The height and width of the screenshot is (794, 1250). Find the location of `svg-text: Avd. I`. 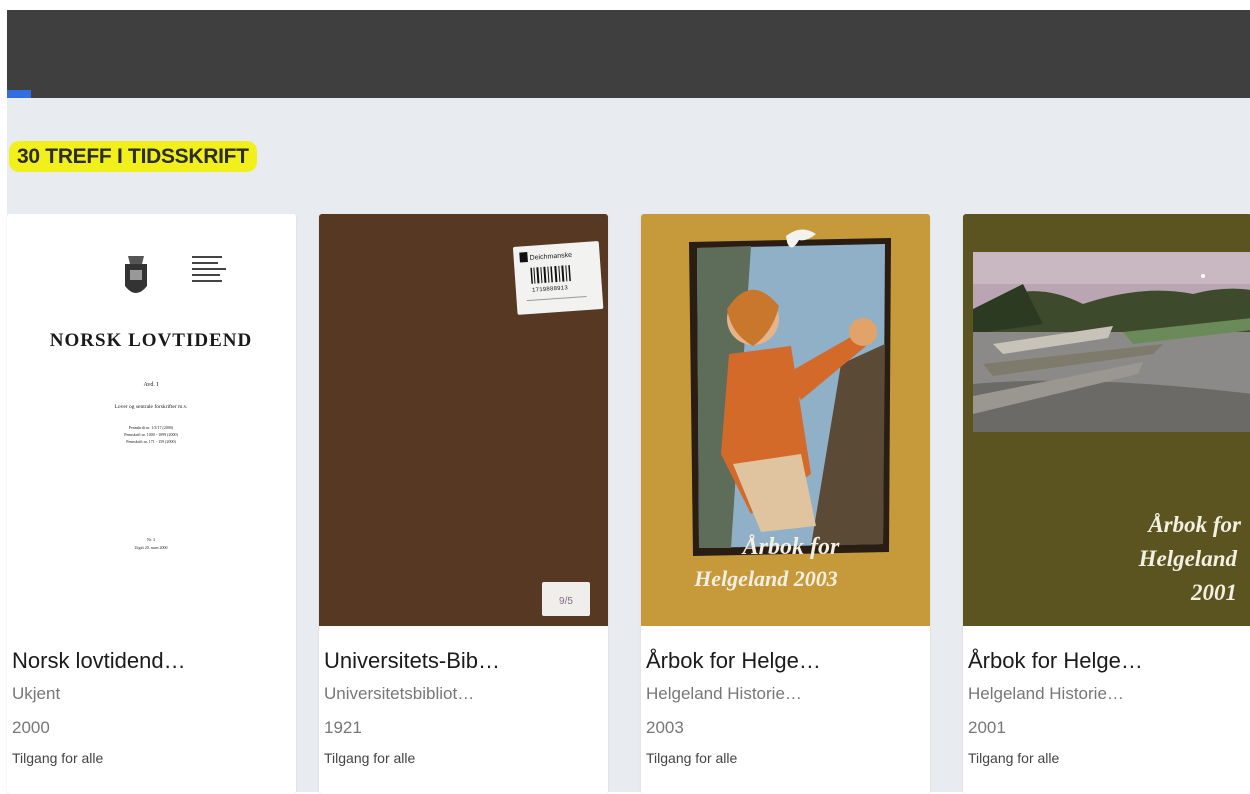

svg-text: Avd. I is located at coordinates (151, 385).